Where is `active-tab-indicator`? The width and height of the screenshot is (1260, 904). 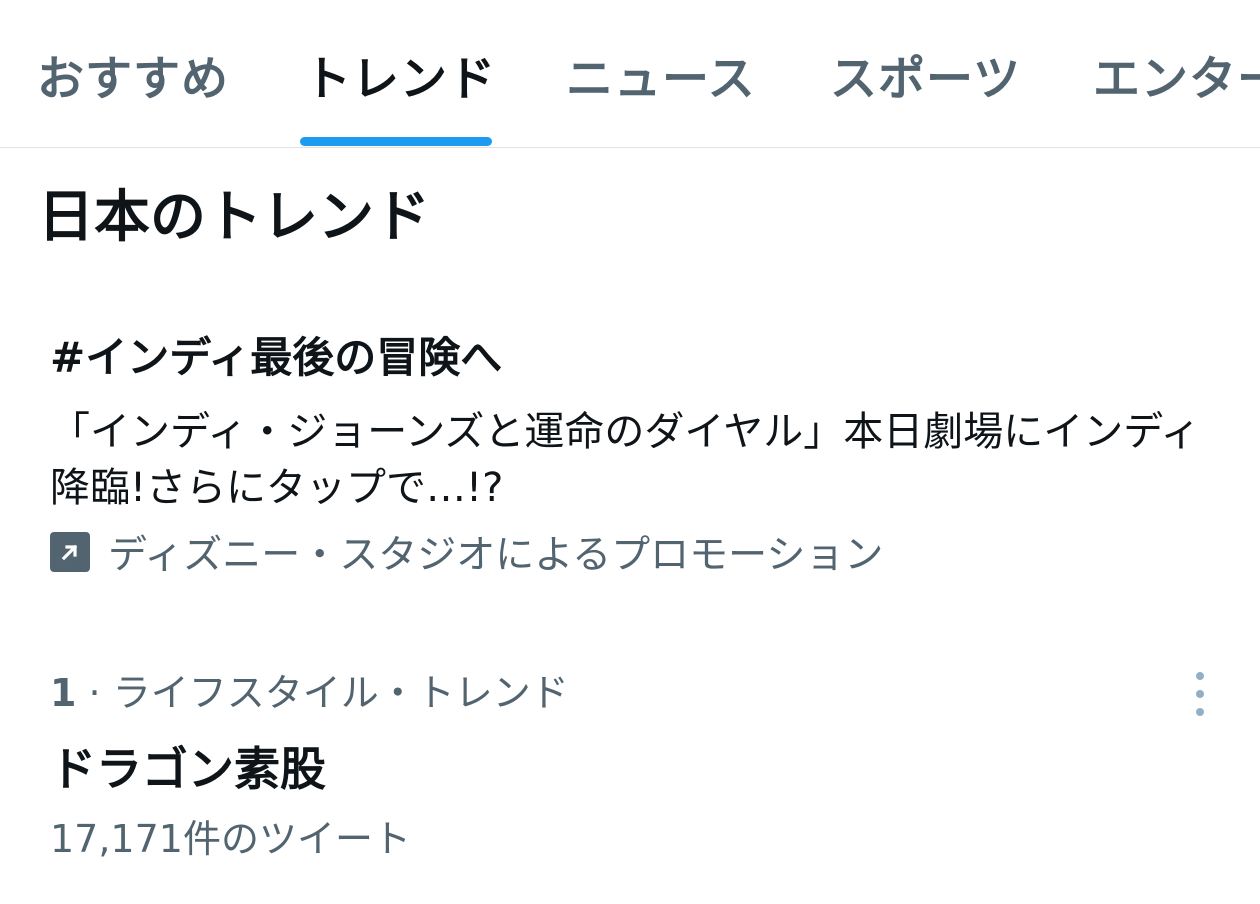 active-tab-indicator is located at coordinates (396, 141).